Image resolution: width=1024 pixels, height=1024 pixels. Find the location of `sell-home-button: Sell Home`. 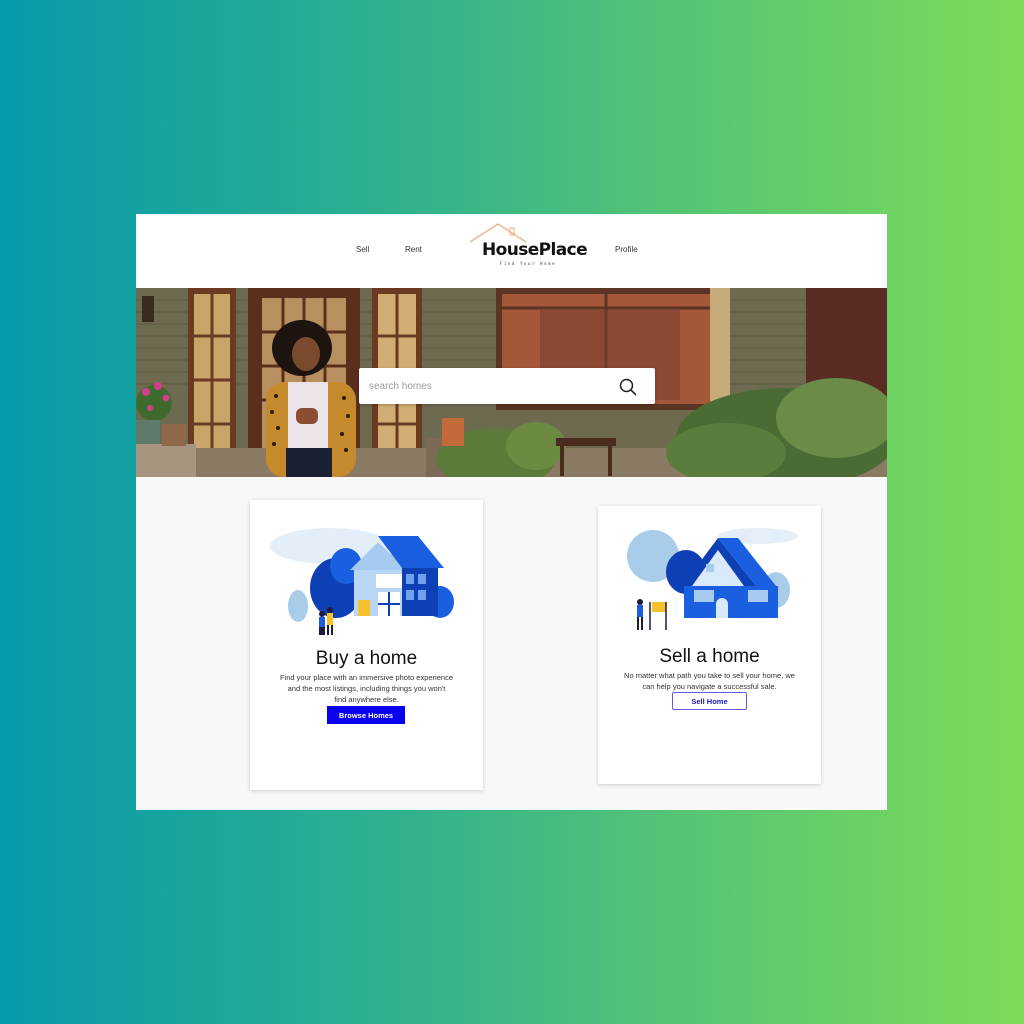

sell-home-button: Sell Home is located at coordinates (709, 701).